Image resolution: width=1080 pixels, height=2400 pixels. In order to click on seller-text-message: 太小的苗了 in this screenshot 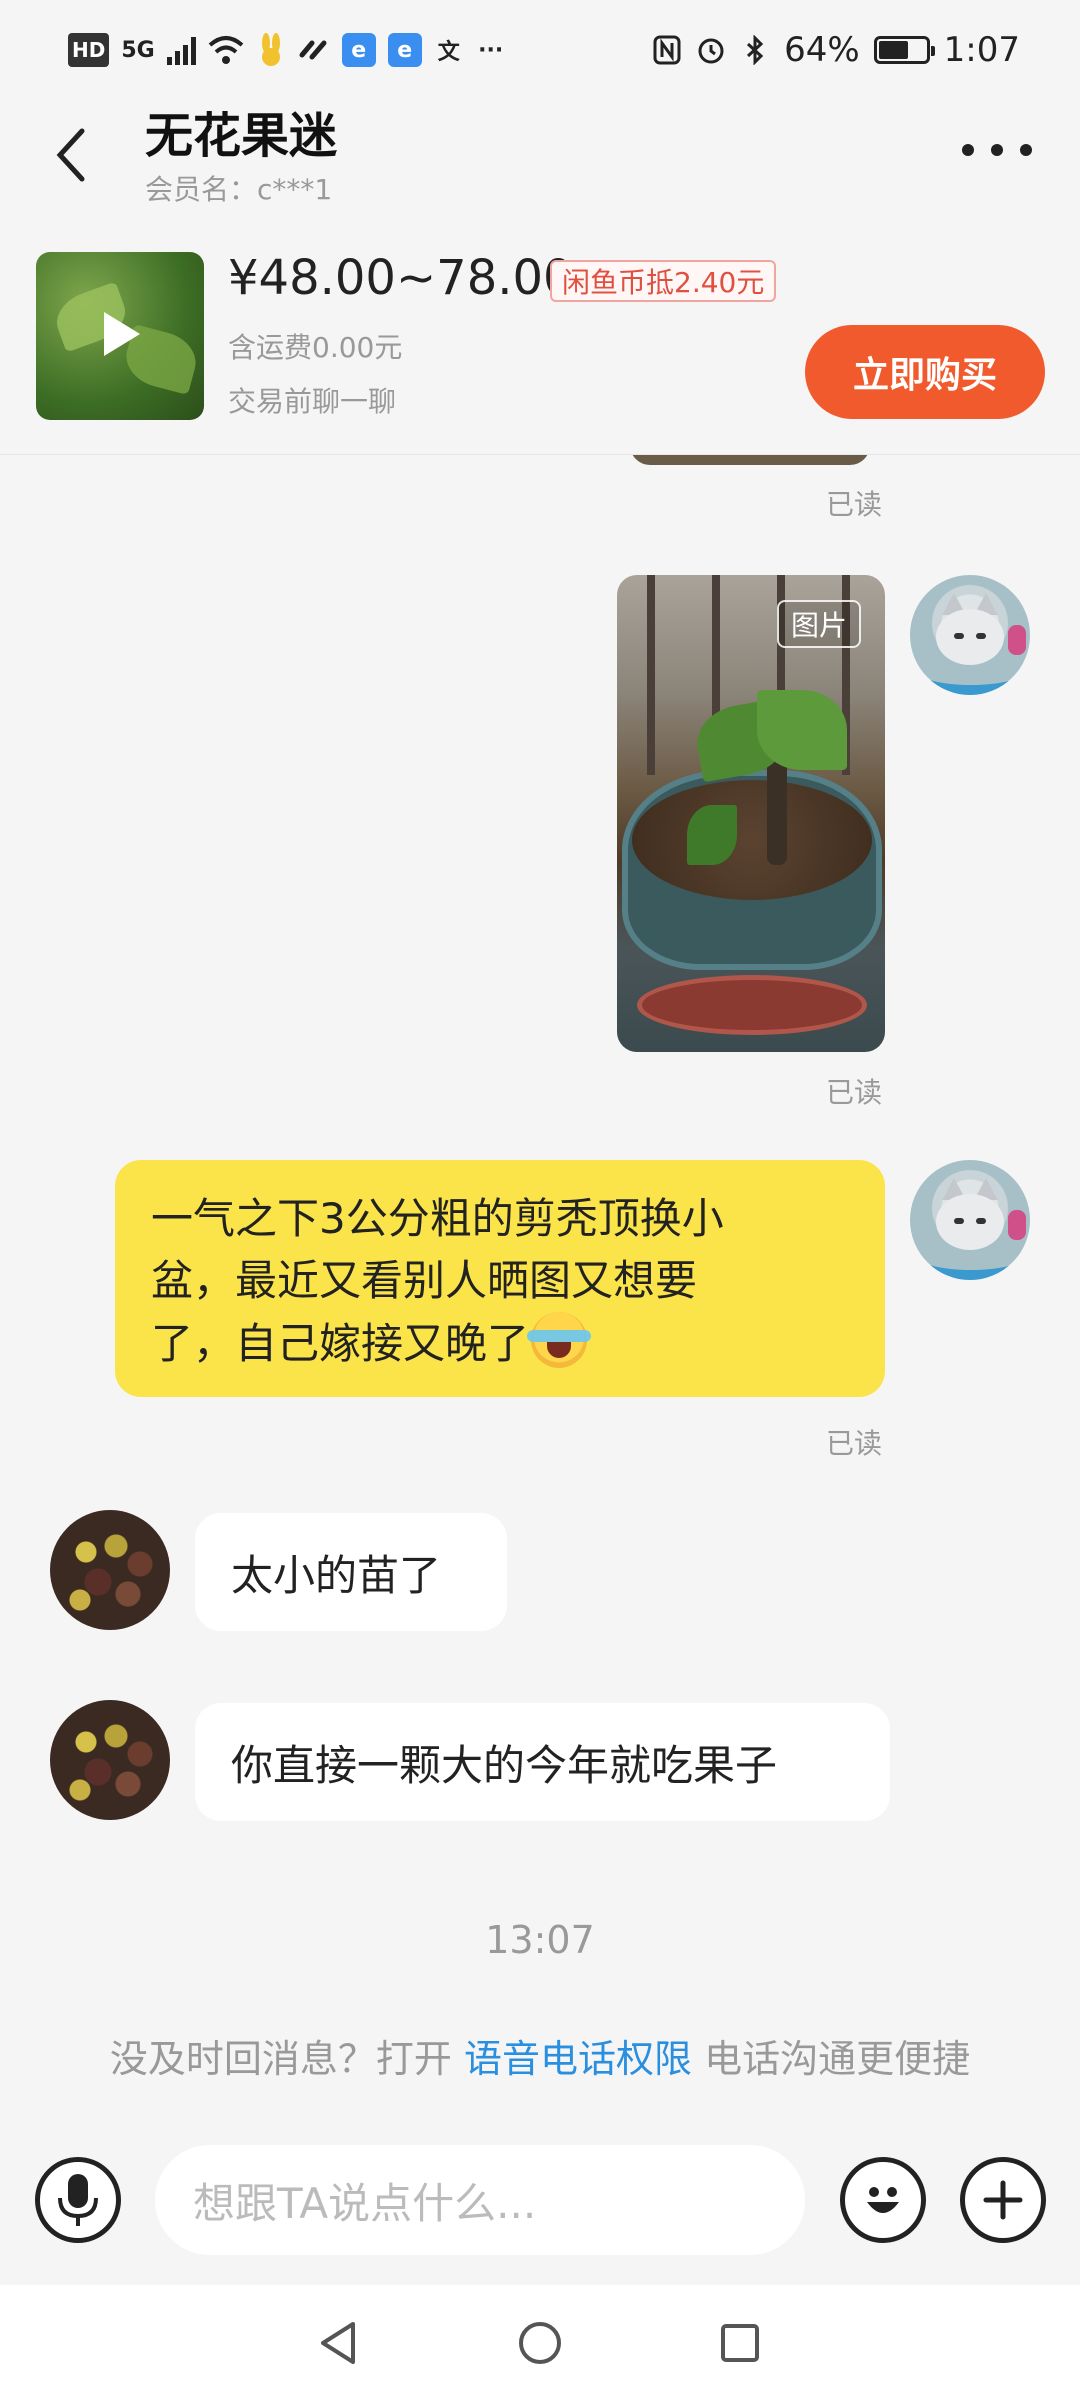, I will do `click(351, 1572)`.